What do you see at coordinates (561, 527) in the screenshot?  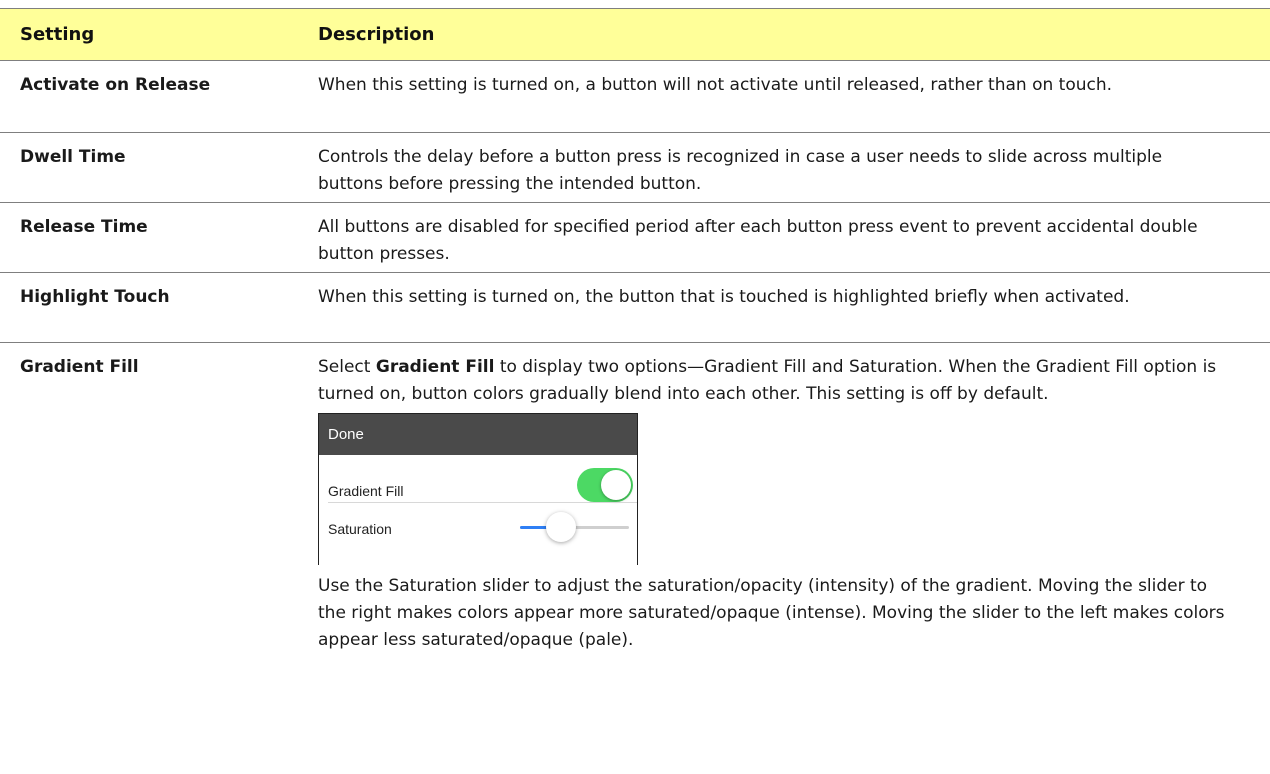 I see `slider-knob` at bounding box center [561, 527].